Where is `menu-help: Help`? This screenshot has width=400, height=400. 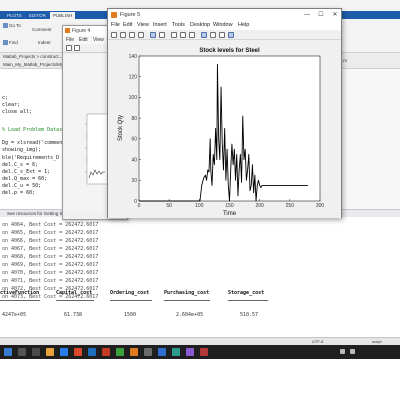 menu-help: Help is located at coordinates (243, 25).